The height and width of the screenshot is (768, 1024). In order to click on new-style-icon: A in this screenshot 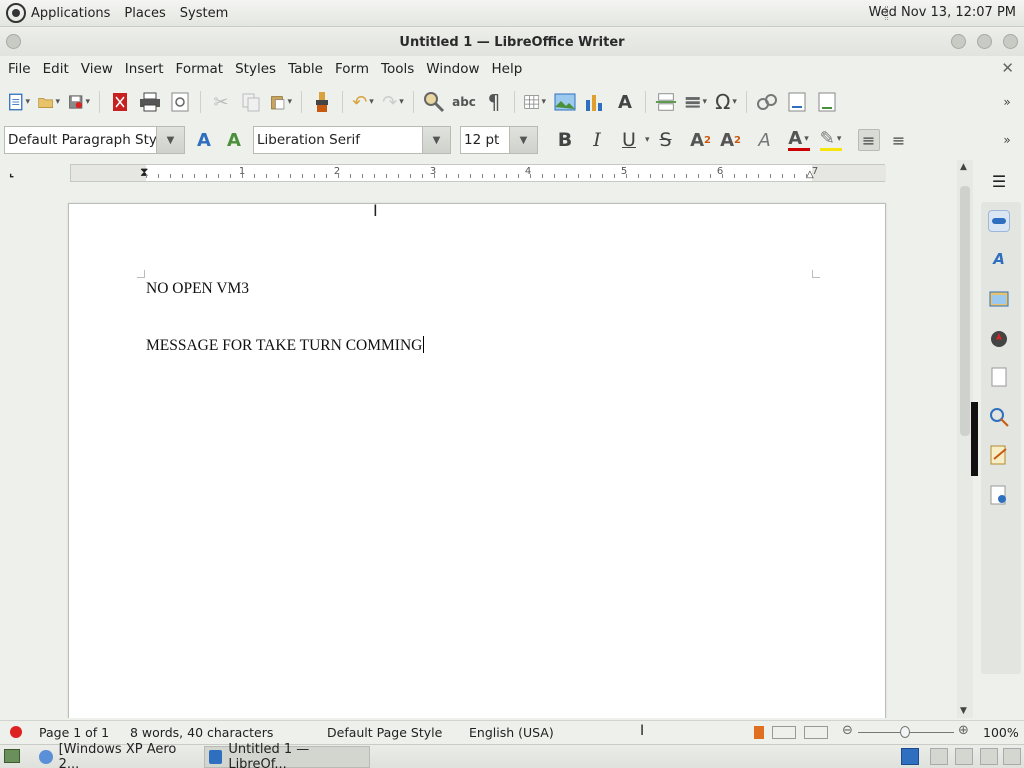, I will do `click(234, 140)`.